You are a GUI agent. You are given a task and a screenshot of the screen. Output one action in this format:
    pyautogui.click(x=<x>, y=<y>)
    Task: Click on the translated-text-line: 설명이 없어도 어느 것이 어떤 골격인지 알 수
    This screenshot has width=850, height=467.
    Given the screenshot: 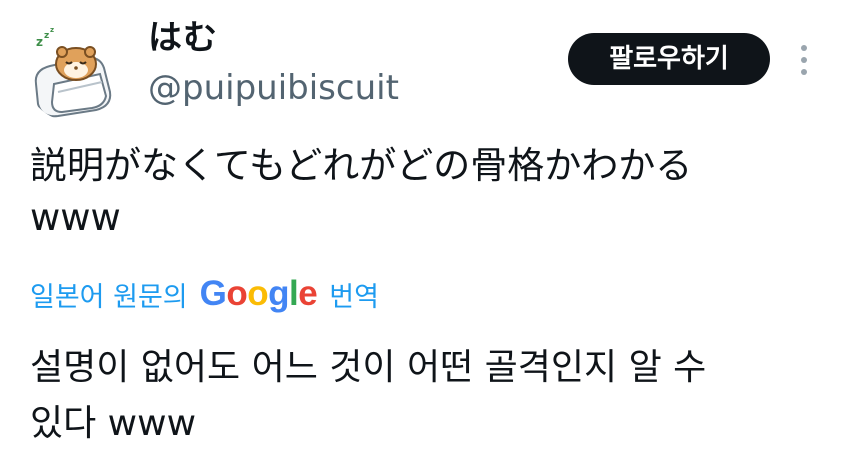 What is the action you would take?
    pyautogui.click(x=368, y=367)
    